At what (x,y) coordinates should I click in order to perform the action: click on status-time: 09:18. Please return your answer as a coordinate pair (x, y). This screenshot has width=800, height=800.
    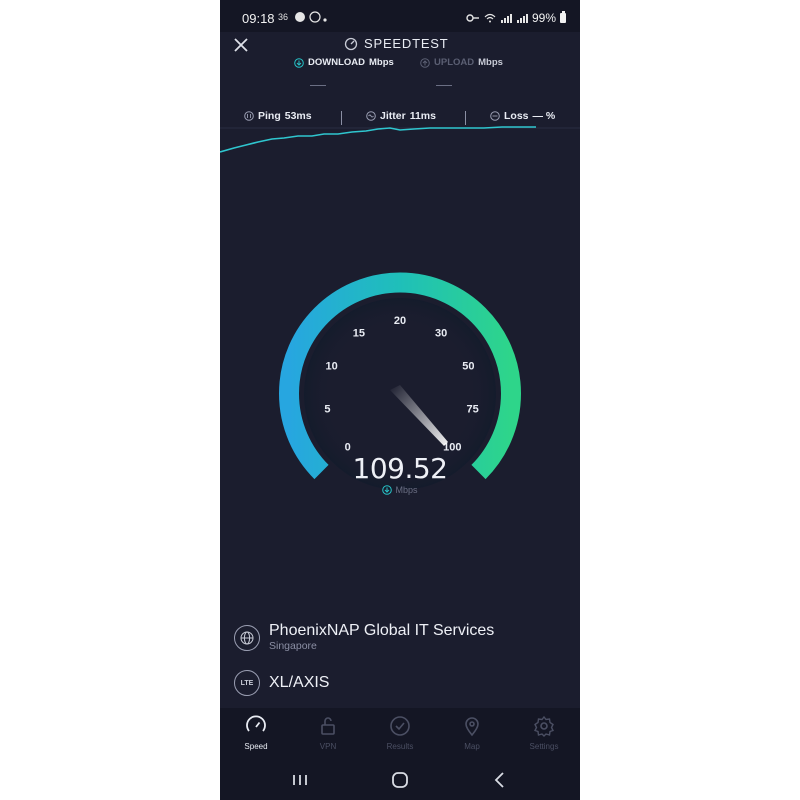
    Looking at the image, I should click on (258, 18).